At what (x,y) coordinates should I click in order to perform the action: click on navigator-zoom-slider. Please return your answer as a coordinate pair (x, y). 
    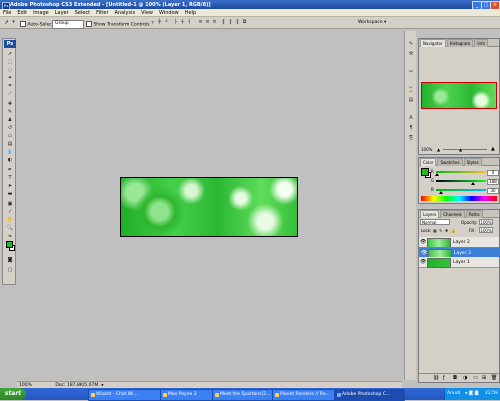
    Looking at the image, I should click on (465, 149).